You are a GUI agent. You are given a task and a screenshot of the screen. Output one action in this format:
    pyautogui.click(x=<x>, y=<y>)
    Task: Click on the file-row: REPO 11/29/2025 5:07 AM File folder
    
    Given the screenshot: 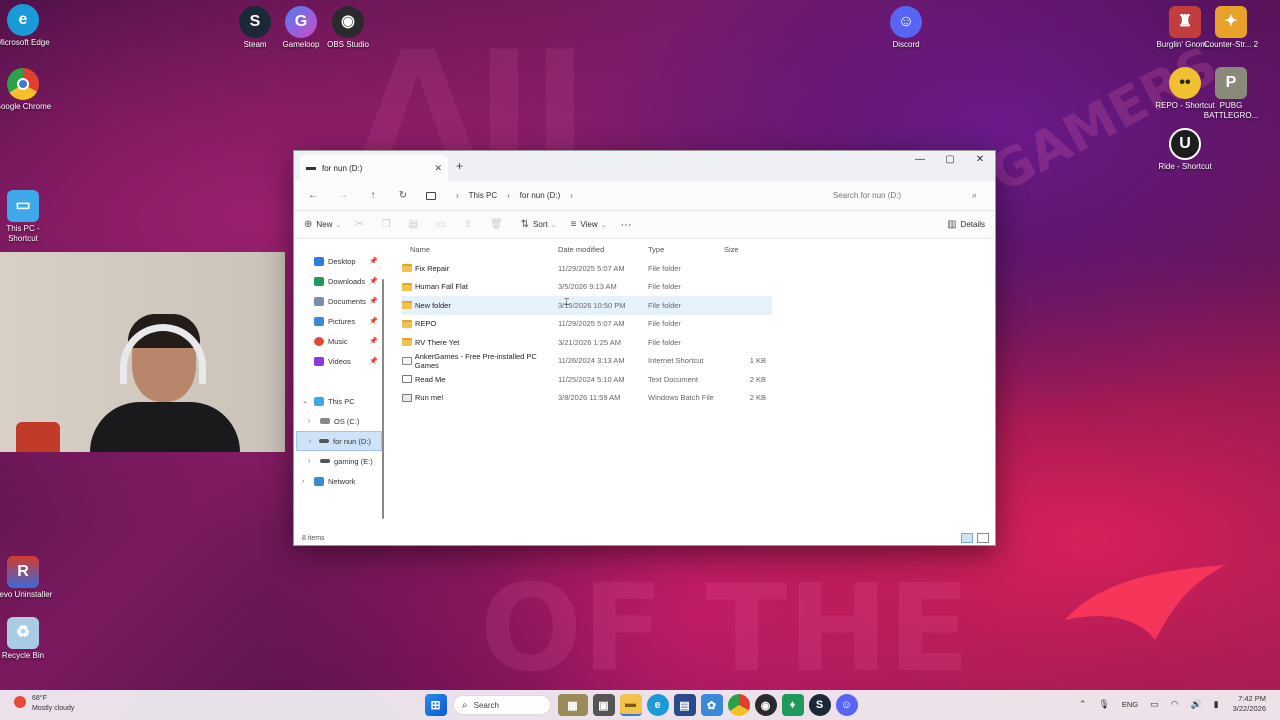 What is the action you would take?
    pyautogui.click(x=587, y=324)
    